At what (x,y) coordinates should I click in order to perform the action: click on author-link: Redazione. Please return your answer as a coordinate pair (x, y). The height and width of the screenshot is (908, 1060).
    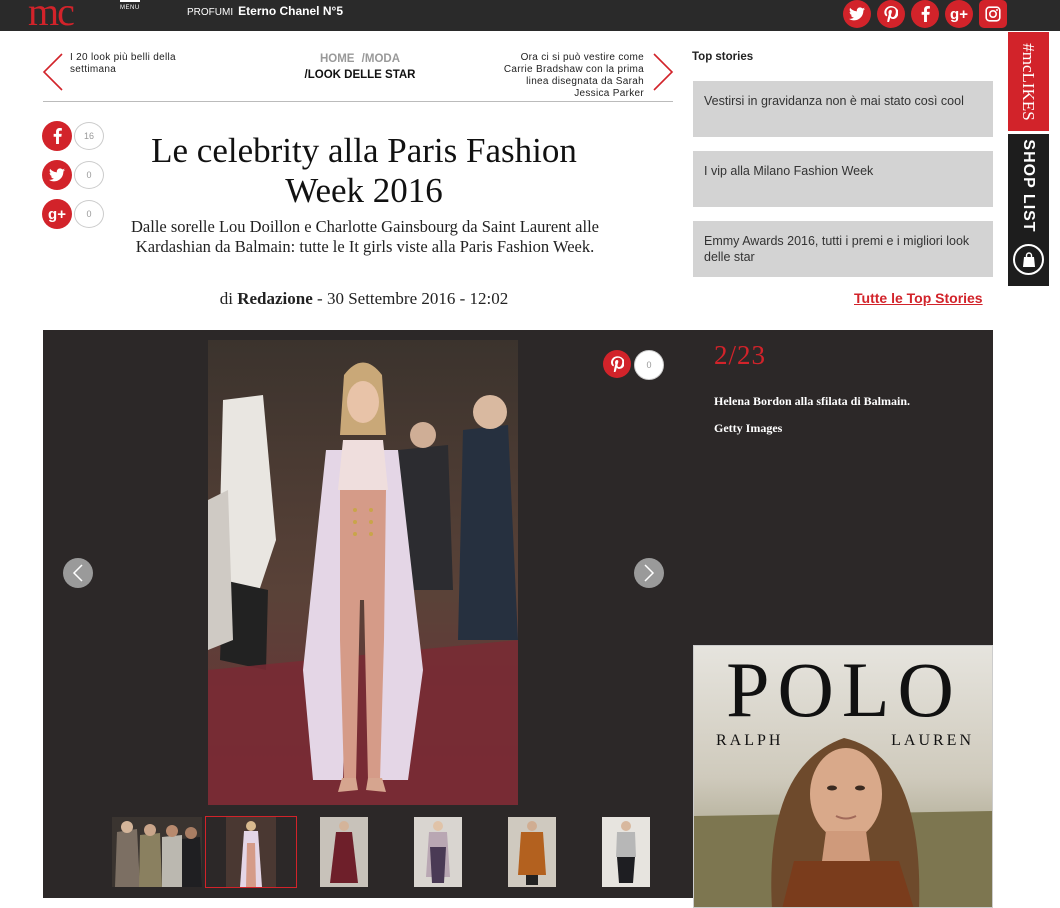
    Looking at the image, I should click on (275, 298).